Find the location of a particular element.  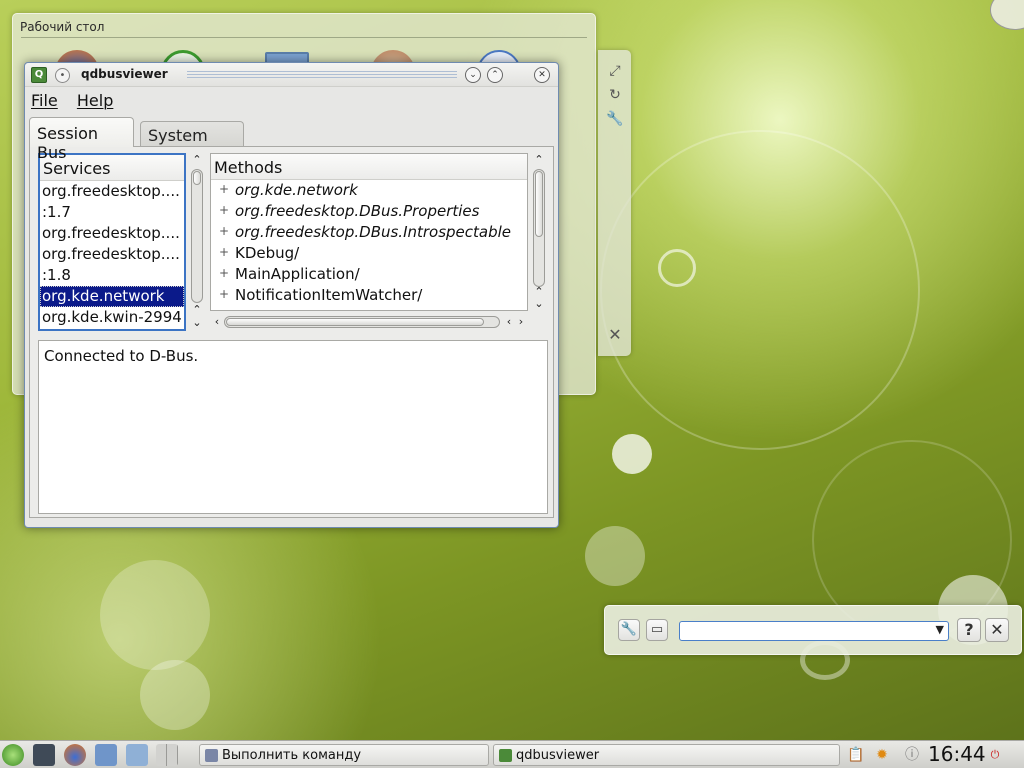

tree-item: + NotificationItemWatcher/ is located at coordinates (369, 295).